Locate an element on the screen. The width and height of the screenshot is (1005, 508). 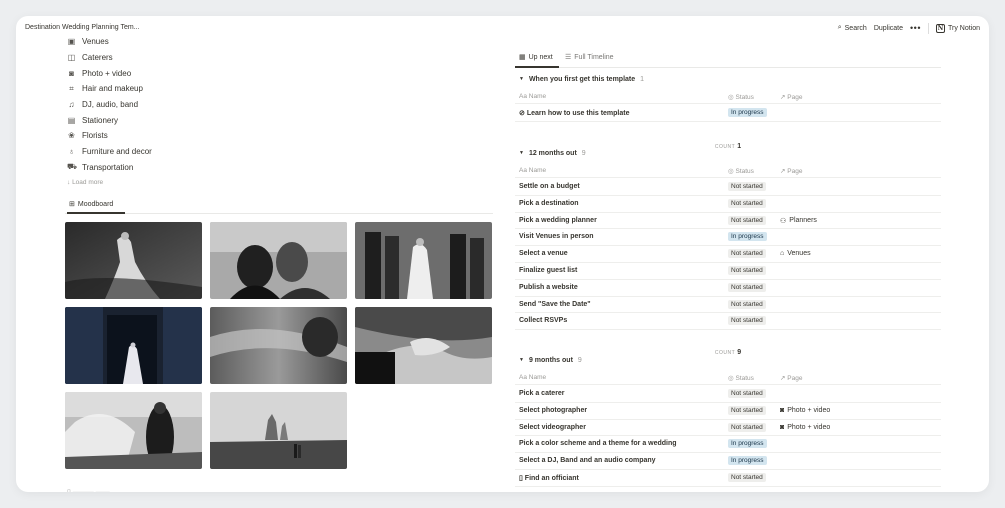
table-row: Visit Venues in person In progress is located at coordinates (728, 238).